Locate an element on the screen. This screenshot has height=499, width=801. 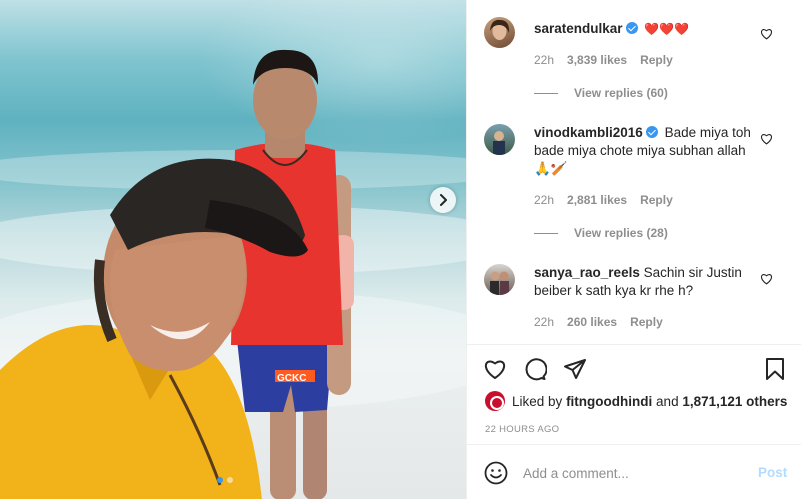
comment-body: saratendulkar ❤️❤️❤️ is located at coordinates (646, 29).